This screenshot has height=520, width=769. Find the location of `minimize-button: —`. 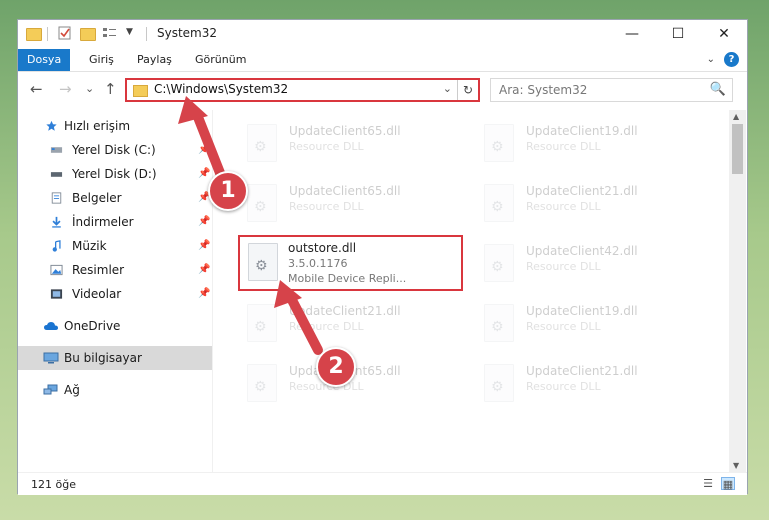

minimize-button: — is located at coordinates (632, 34).